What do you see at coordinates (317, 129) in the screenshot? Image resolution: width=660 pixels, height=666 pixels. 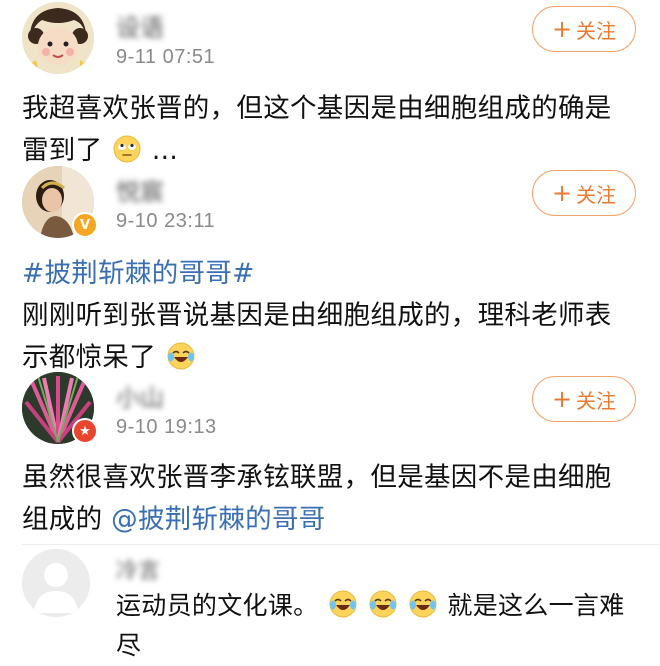 I see `post-text: 我超喜欢张晋的，但这个基因是由细胞组成的确是雷到了` at bounding box center [317, 129].